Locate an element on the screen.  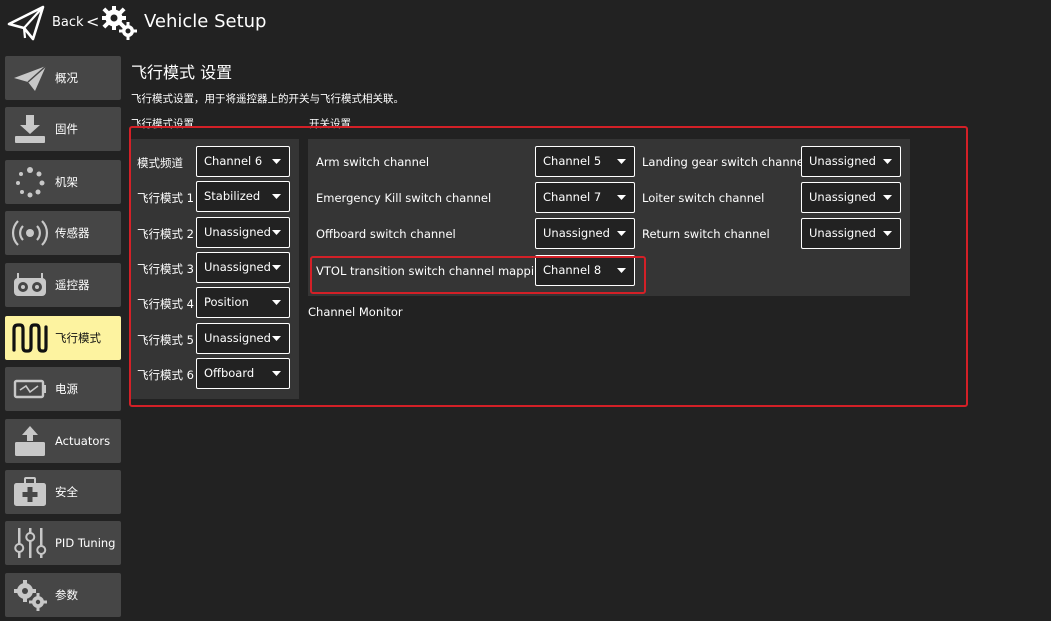
sidebar-item-label: 概况 is located at coordinates (66, 78).